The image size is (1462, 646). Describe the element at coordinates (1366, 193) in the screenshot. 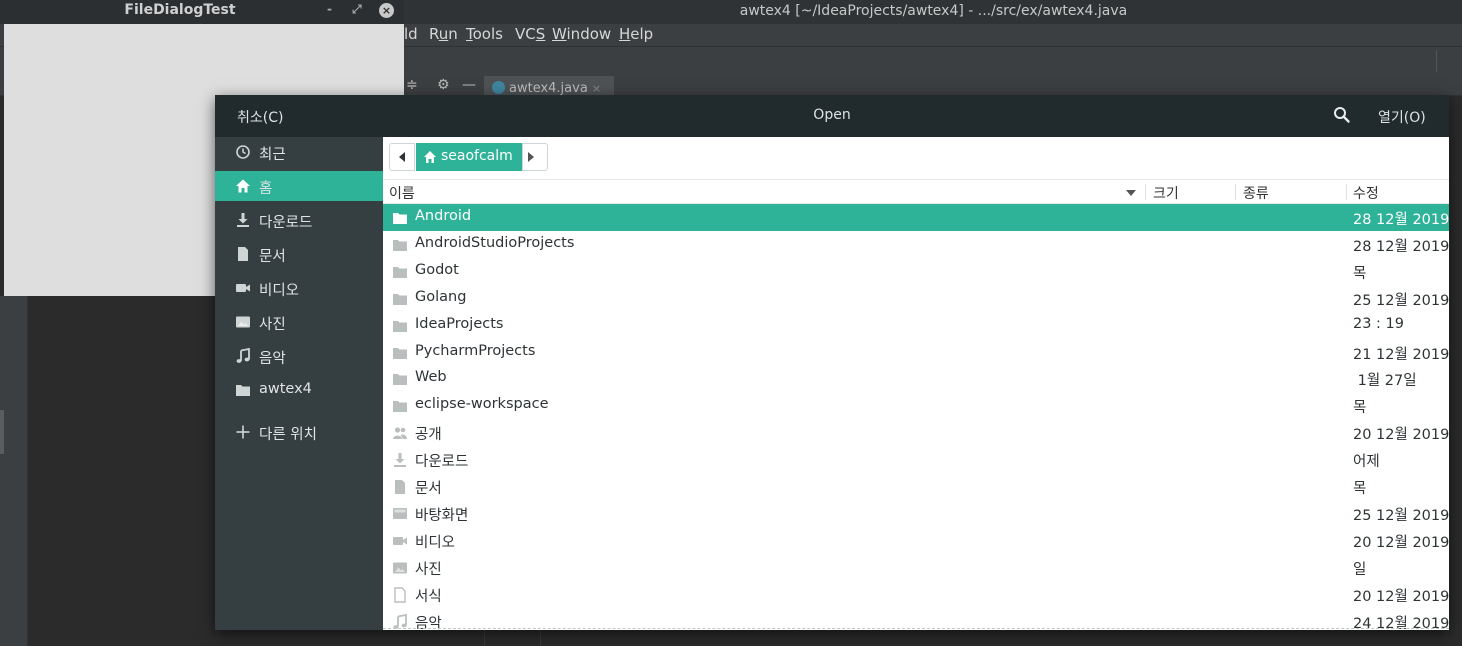

I see `column-modified: 수정` at that location.